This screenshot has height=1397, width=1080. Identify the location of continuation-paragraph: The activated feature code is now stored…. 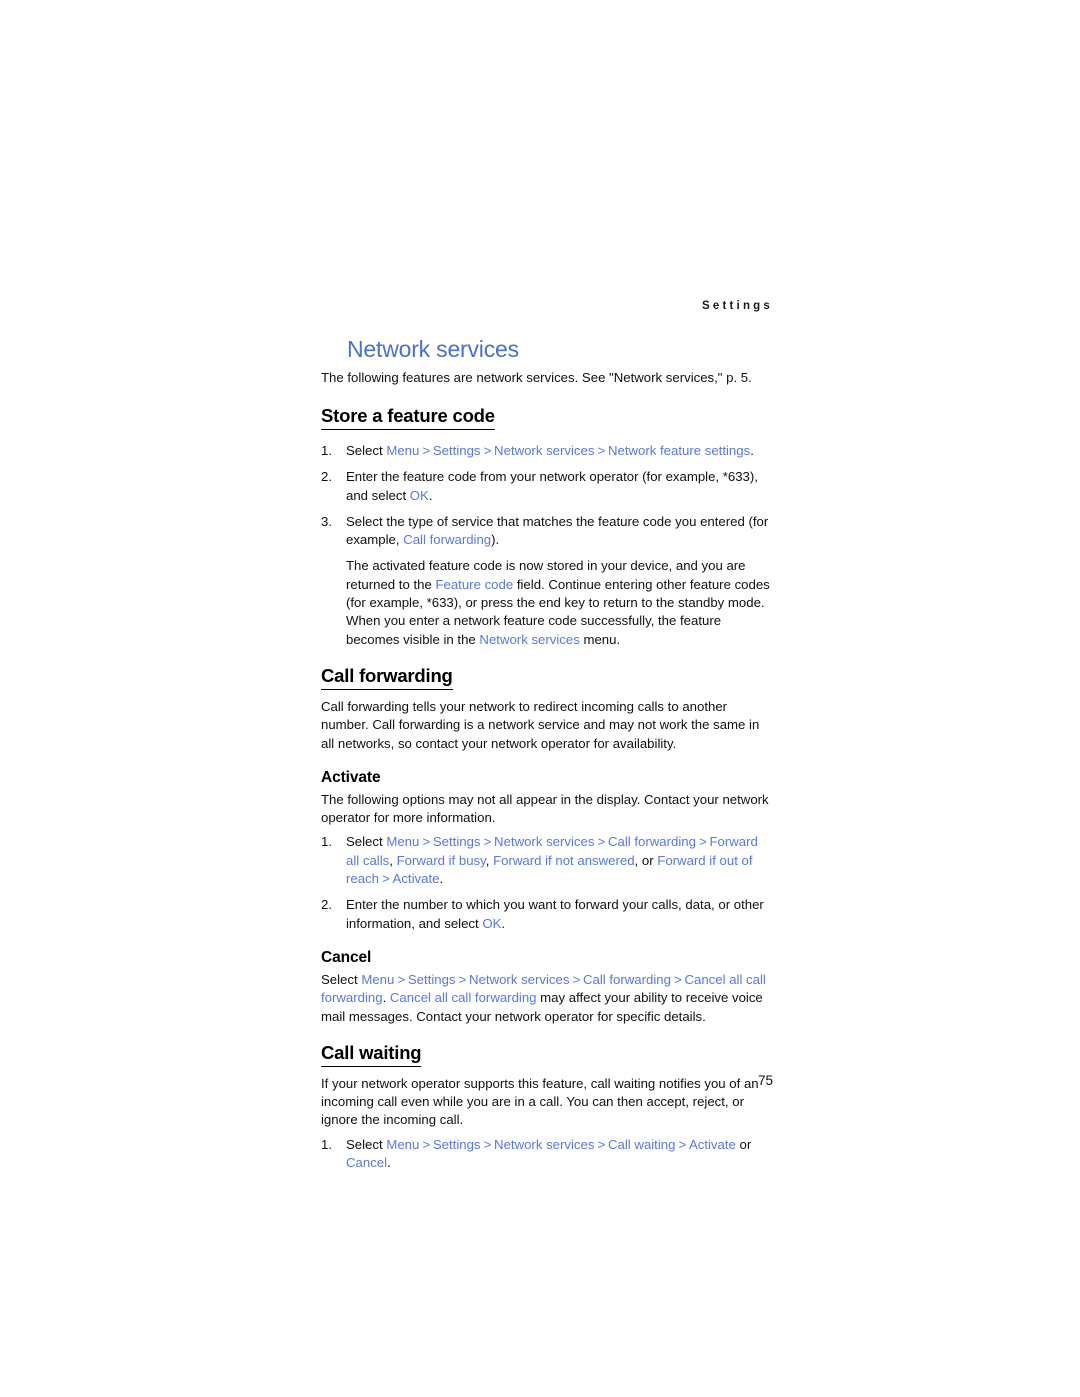
(559, 602).